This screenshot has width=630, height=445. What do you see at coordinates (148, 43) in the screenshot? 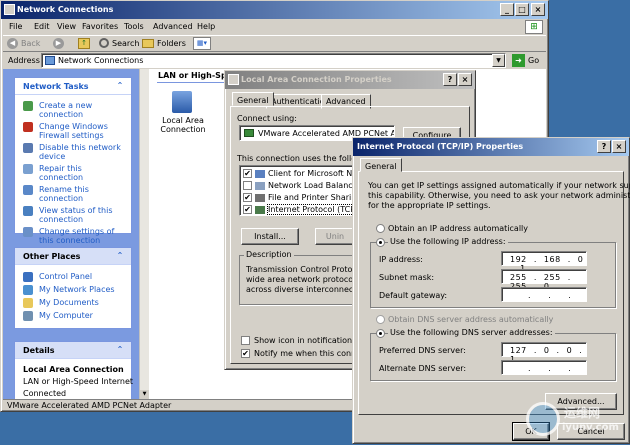
I see `folders-icon` at bounding box center [148, 43].